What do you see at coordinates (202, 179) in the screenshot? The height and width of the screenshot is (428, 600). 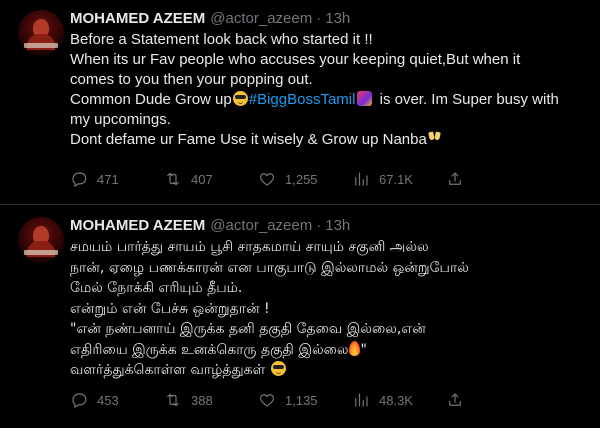 I see `retweet-count: 407` at bounding box center [202, 179].